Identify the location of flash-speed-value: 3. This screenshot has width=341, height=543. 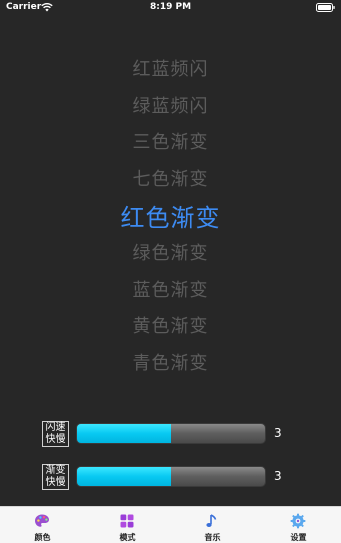
(278, 433).